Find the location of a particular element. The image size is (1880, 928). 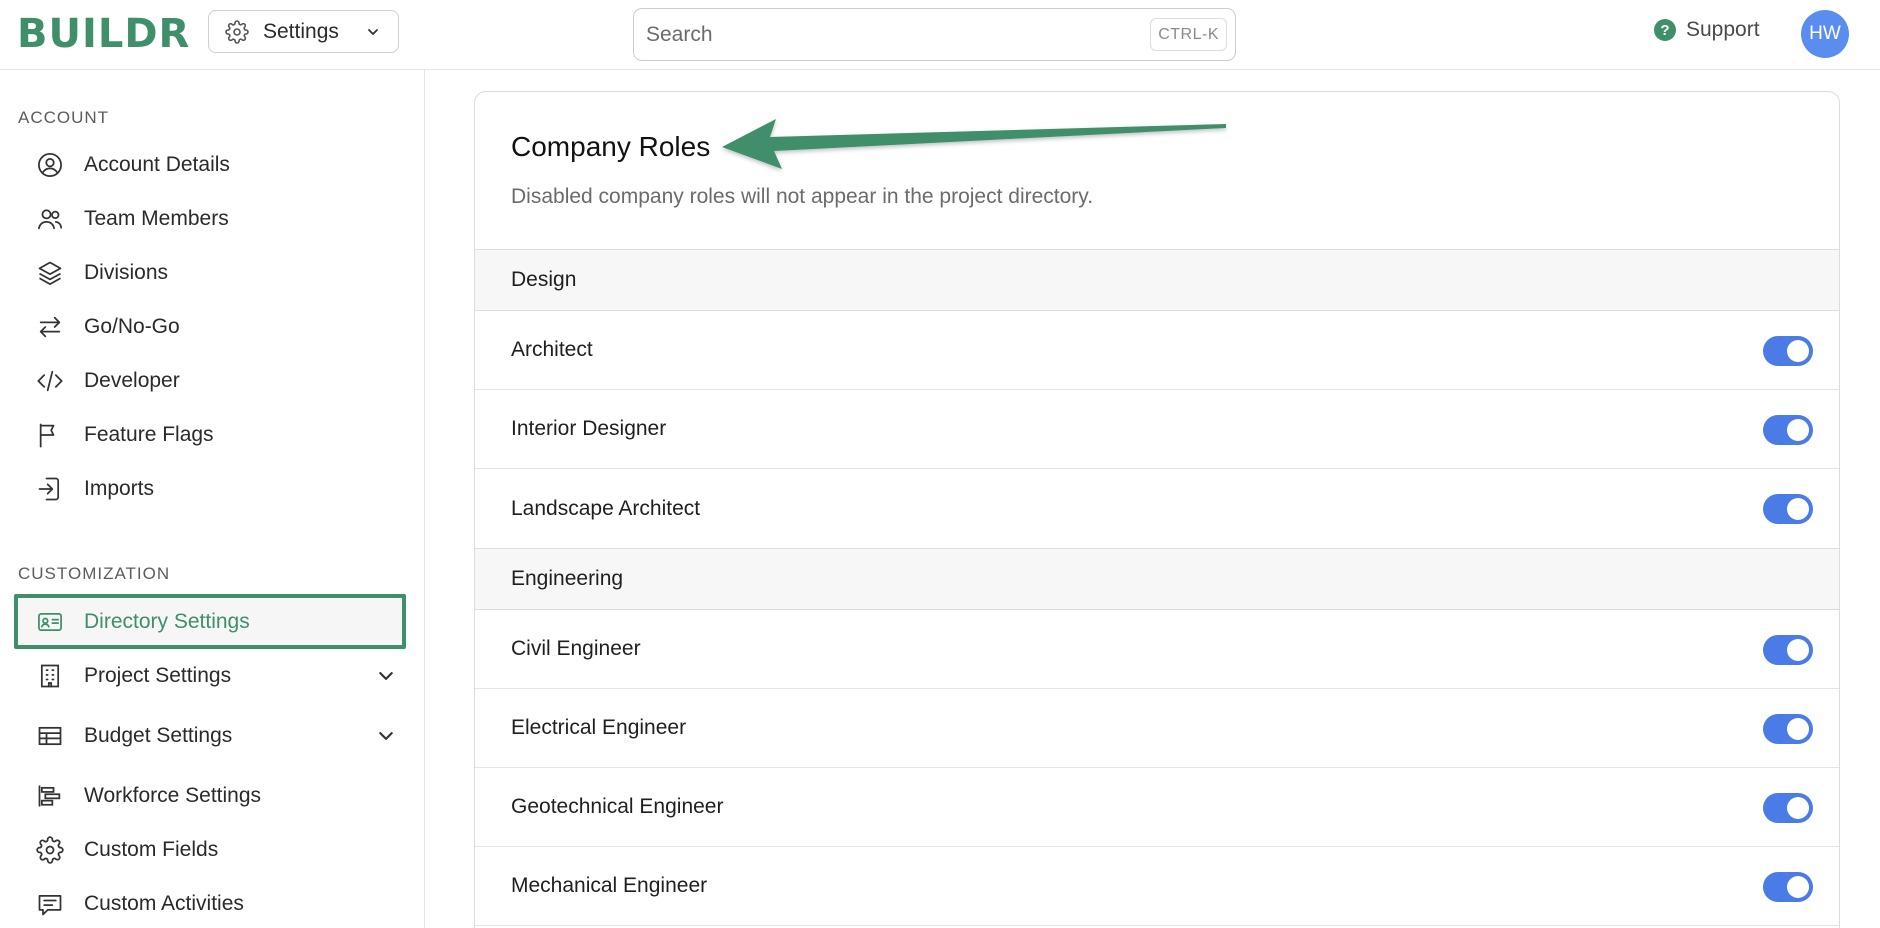

sidebar-item-label: Developer is located at coordinates (132, 380).